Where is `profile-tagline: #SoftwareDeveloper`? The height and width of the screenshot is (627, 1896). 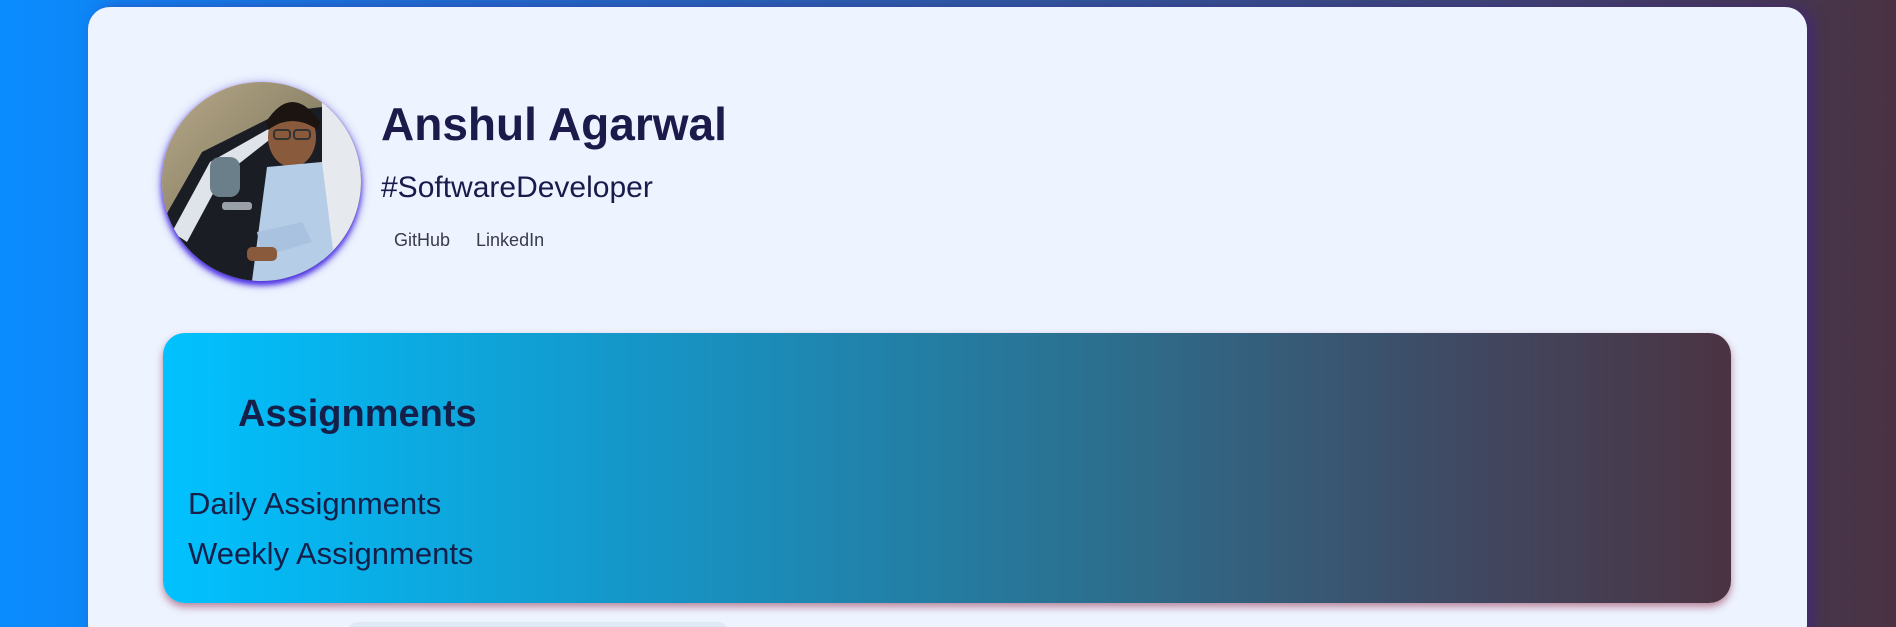
profile-tagline: #SoftwareDeveloper is located at coordinates (517, 187).